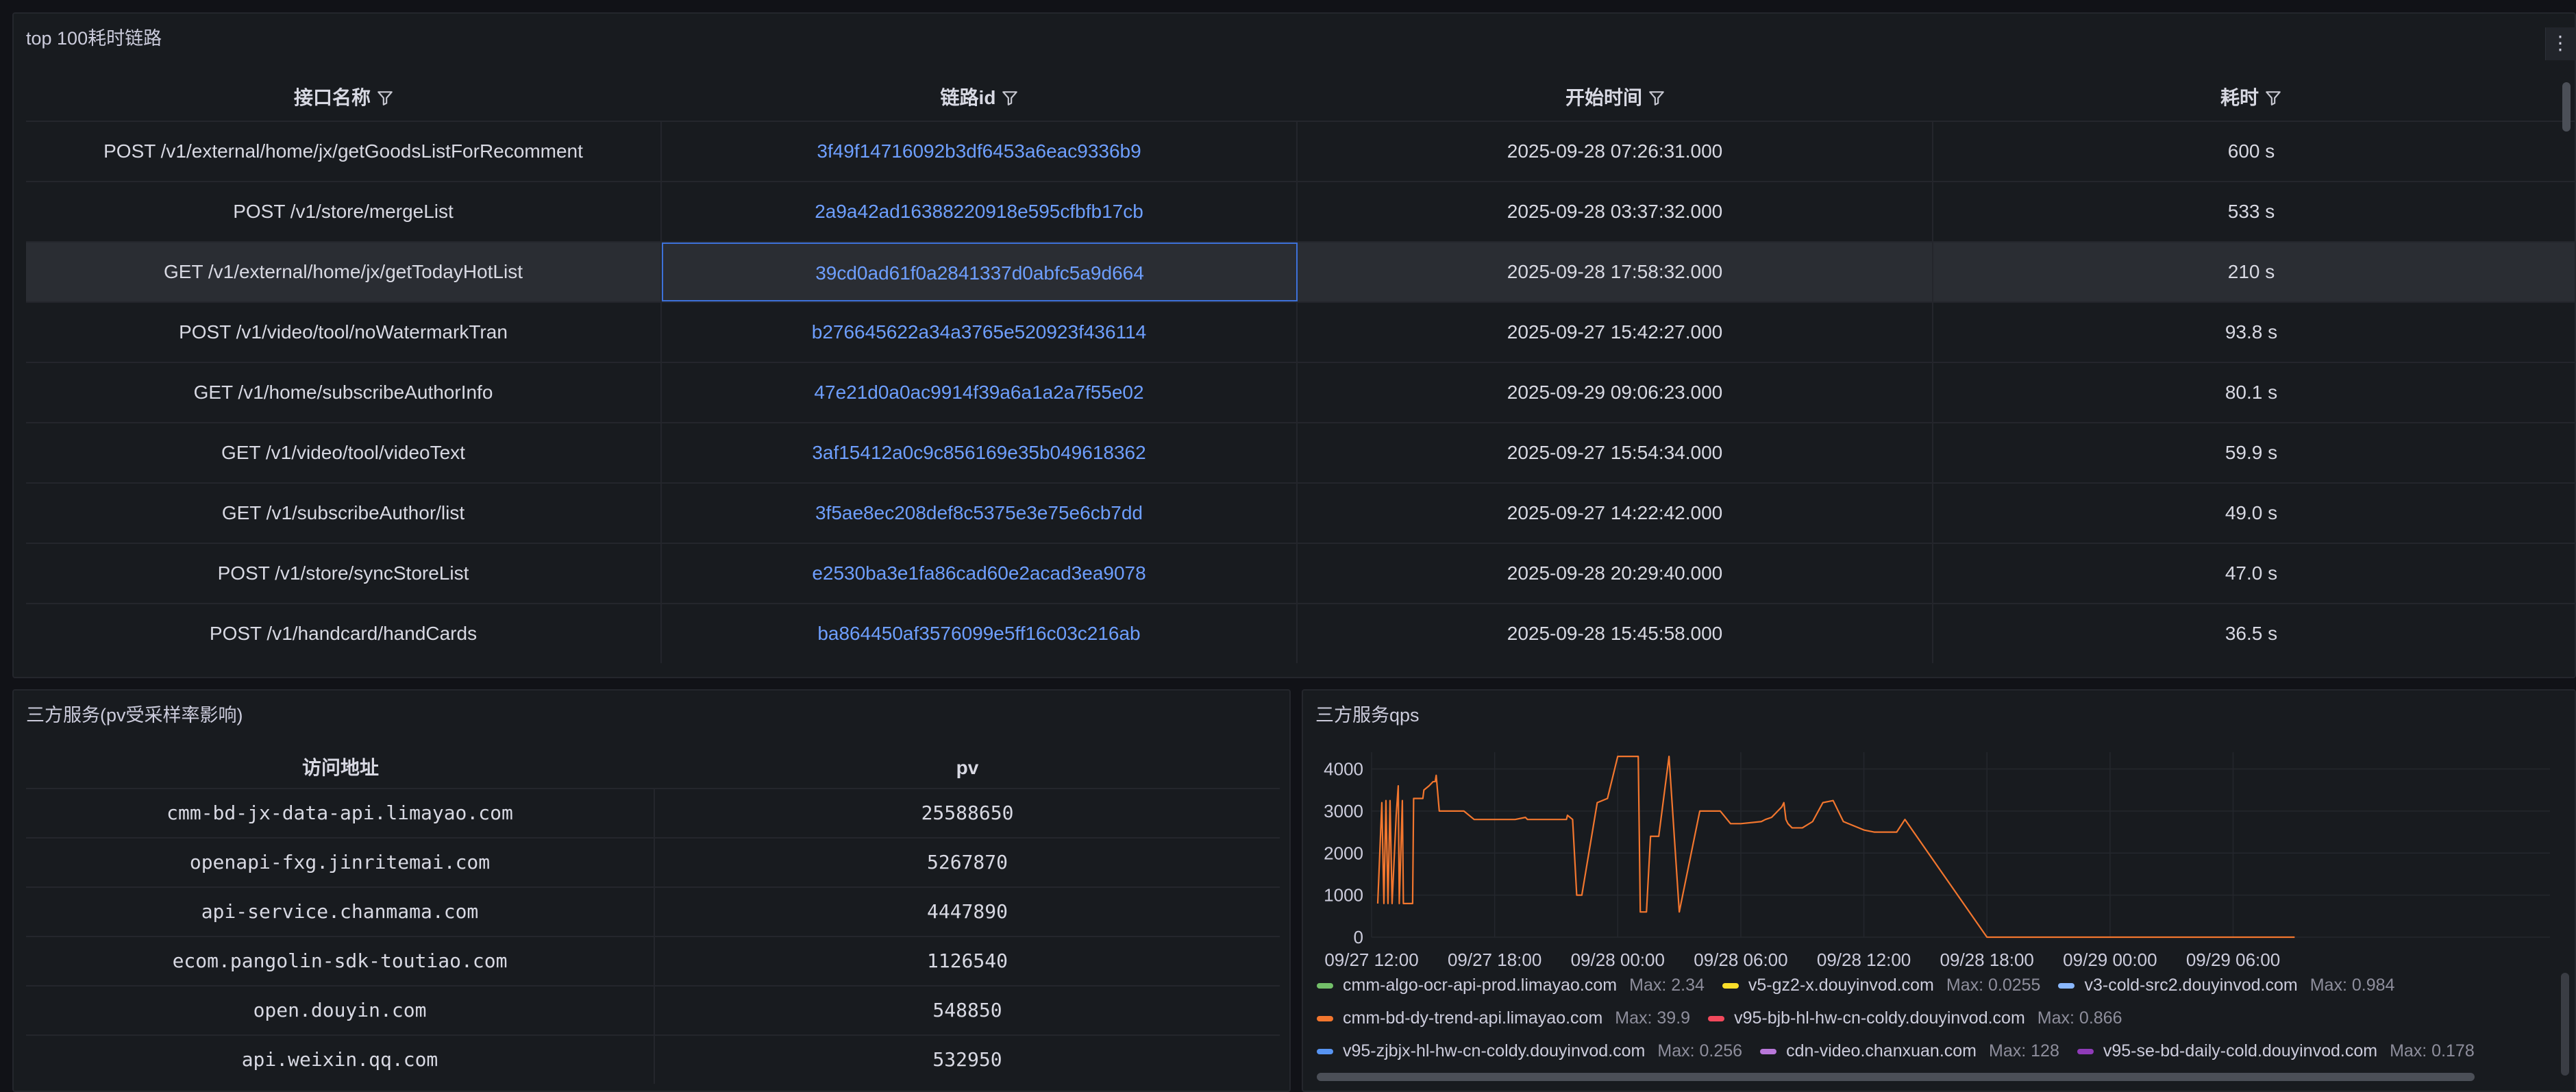  Describe the element at coordinates (2251, 392) in the screenshot. I see `duration-cell: 80.1 s` at that location.